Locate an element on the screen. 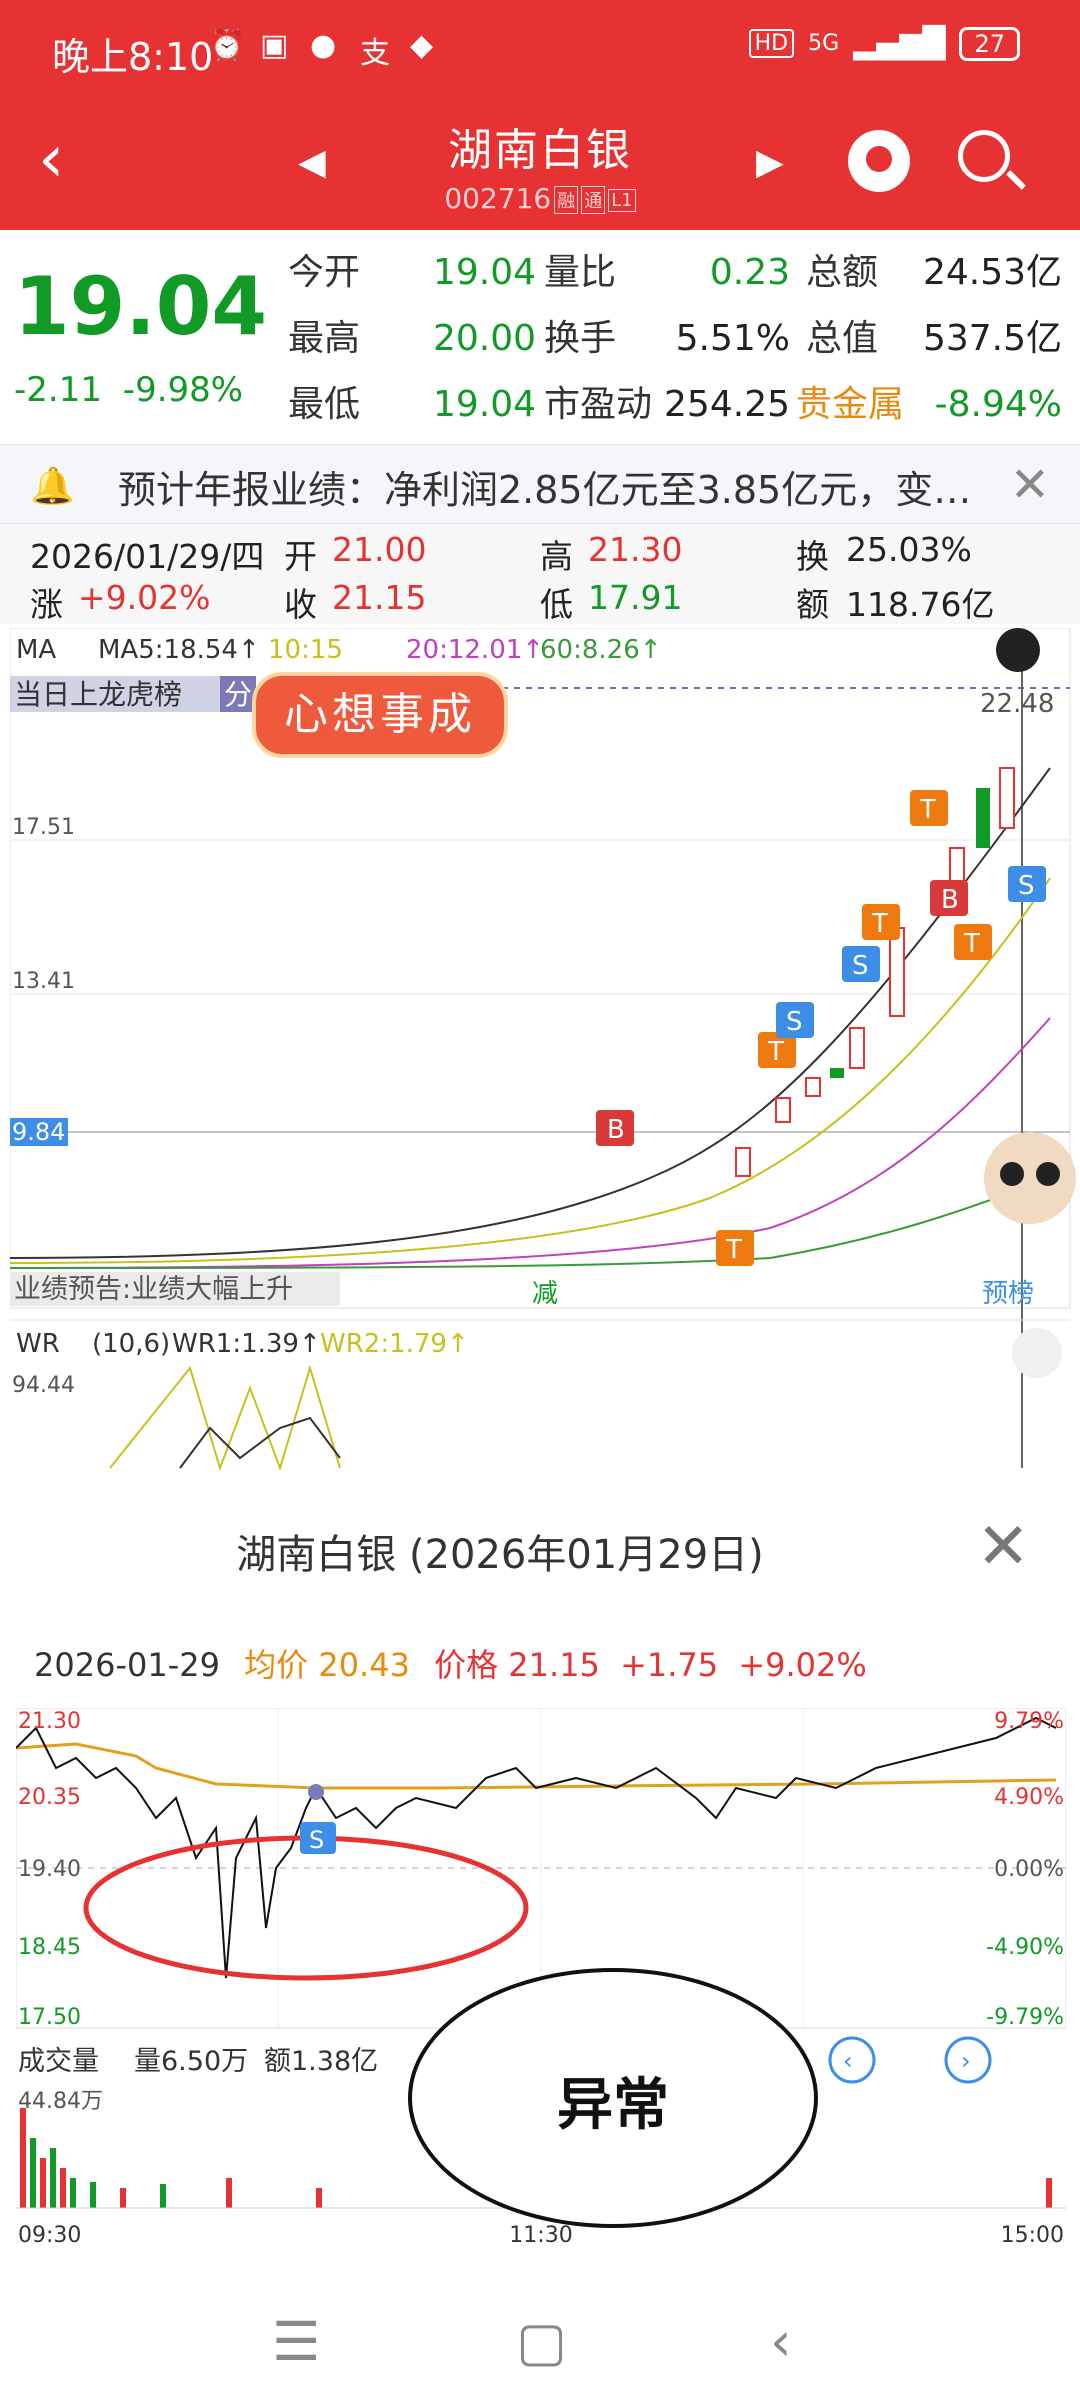 The height and width of the screenshot is (2400, 1080). wr-params: (10,6) is located at coordinates (131, 1344).